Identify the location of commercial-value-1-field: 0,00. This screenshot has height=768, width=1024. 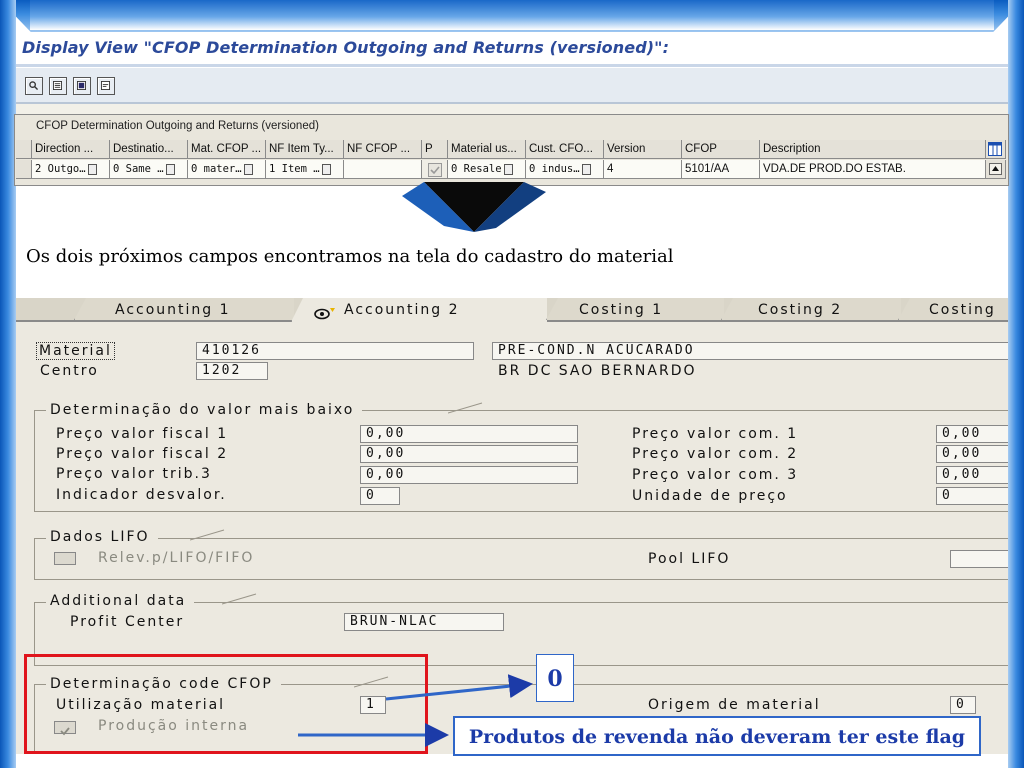
(972, 434).